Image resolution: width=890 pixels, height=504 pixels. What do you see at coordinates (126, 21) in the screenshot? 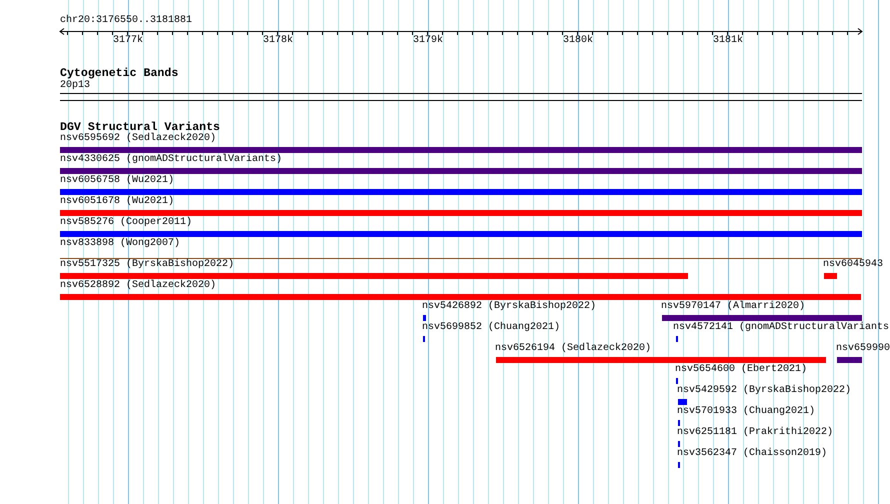
I see `location-label: chr20:3176550..3181881` at bounding box center [126, 21].